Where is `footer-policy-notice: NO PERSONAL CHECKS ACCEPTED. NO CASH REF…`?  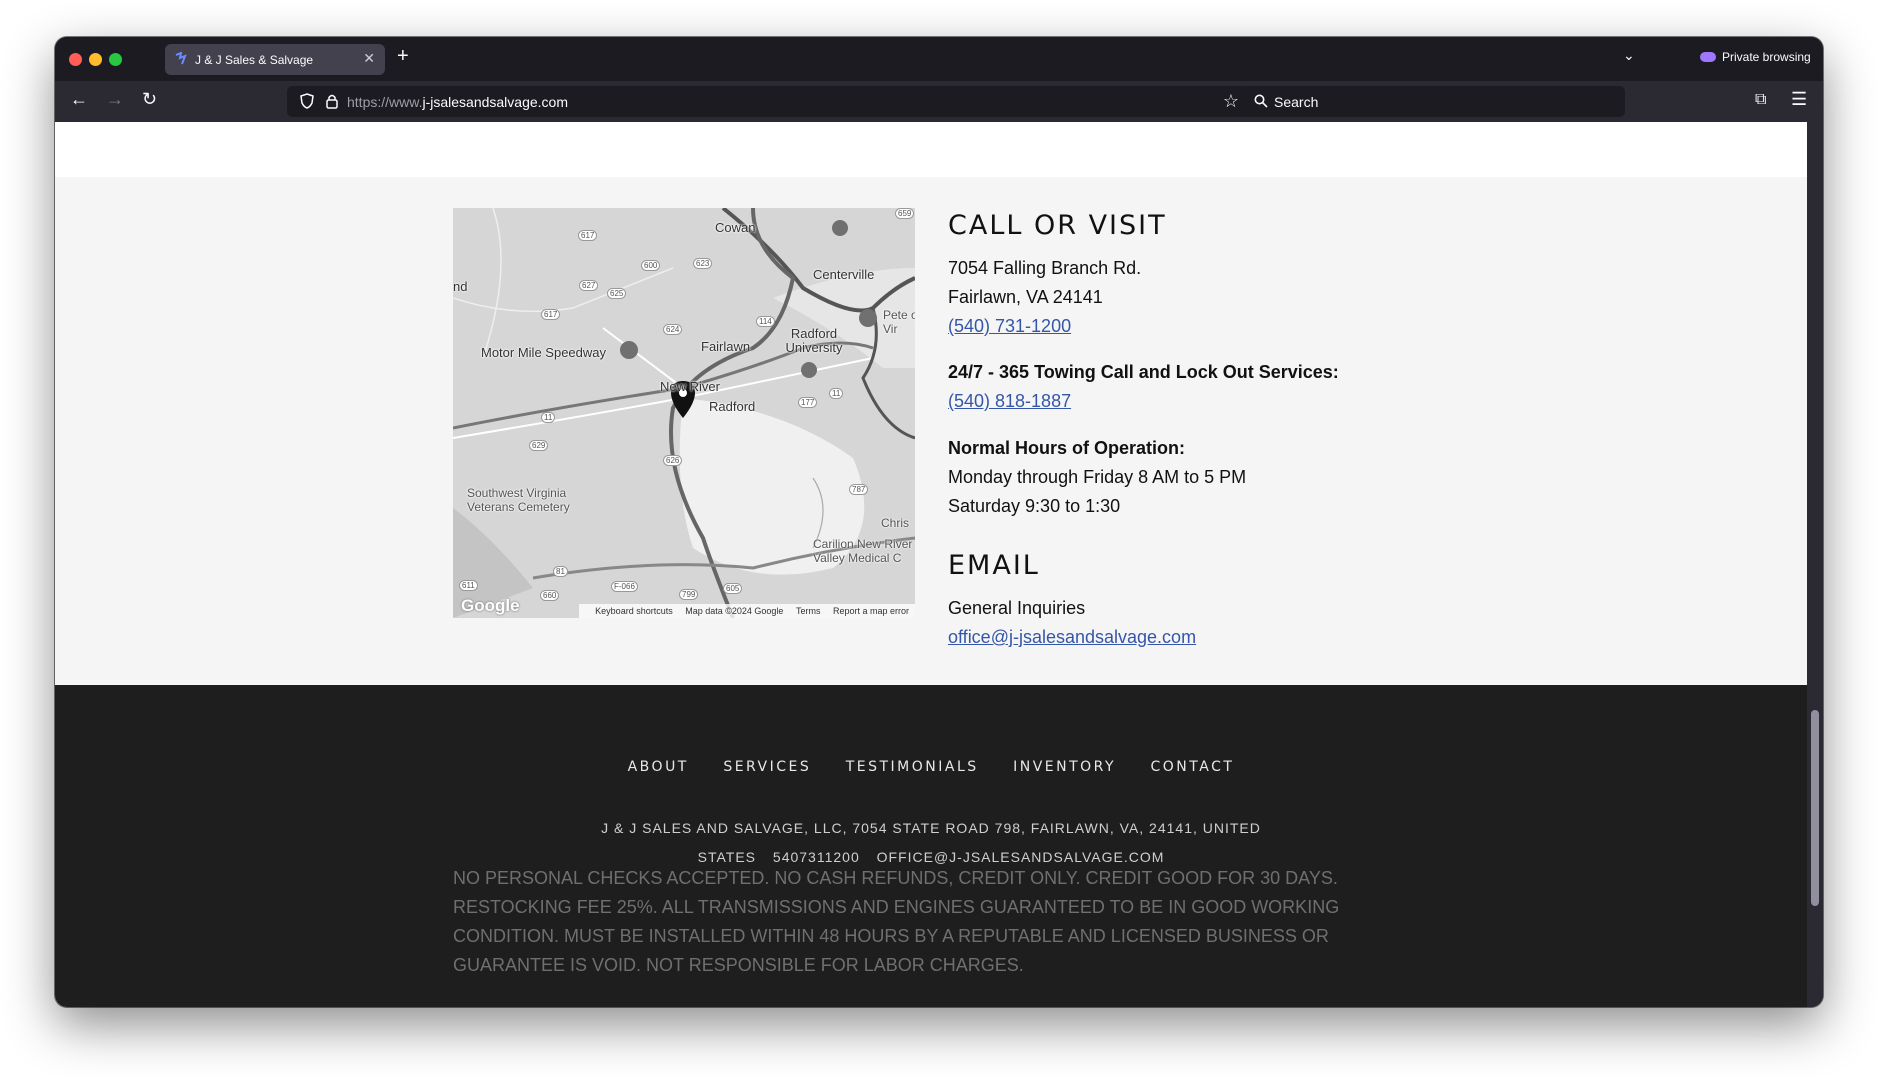
footer-policy-notice: NO PERSONAL CHECKS ACCEPTED. NO CASH REF… is located at coordinates (896, 921).